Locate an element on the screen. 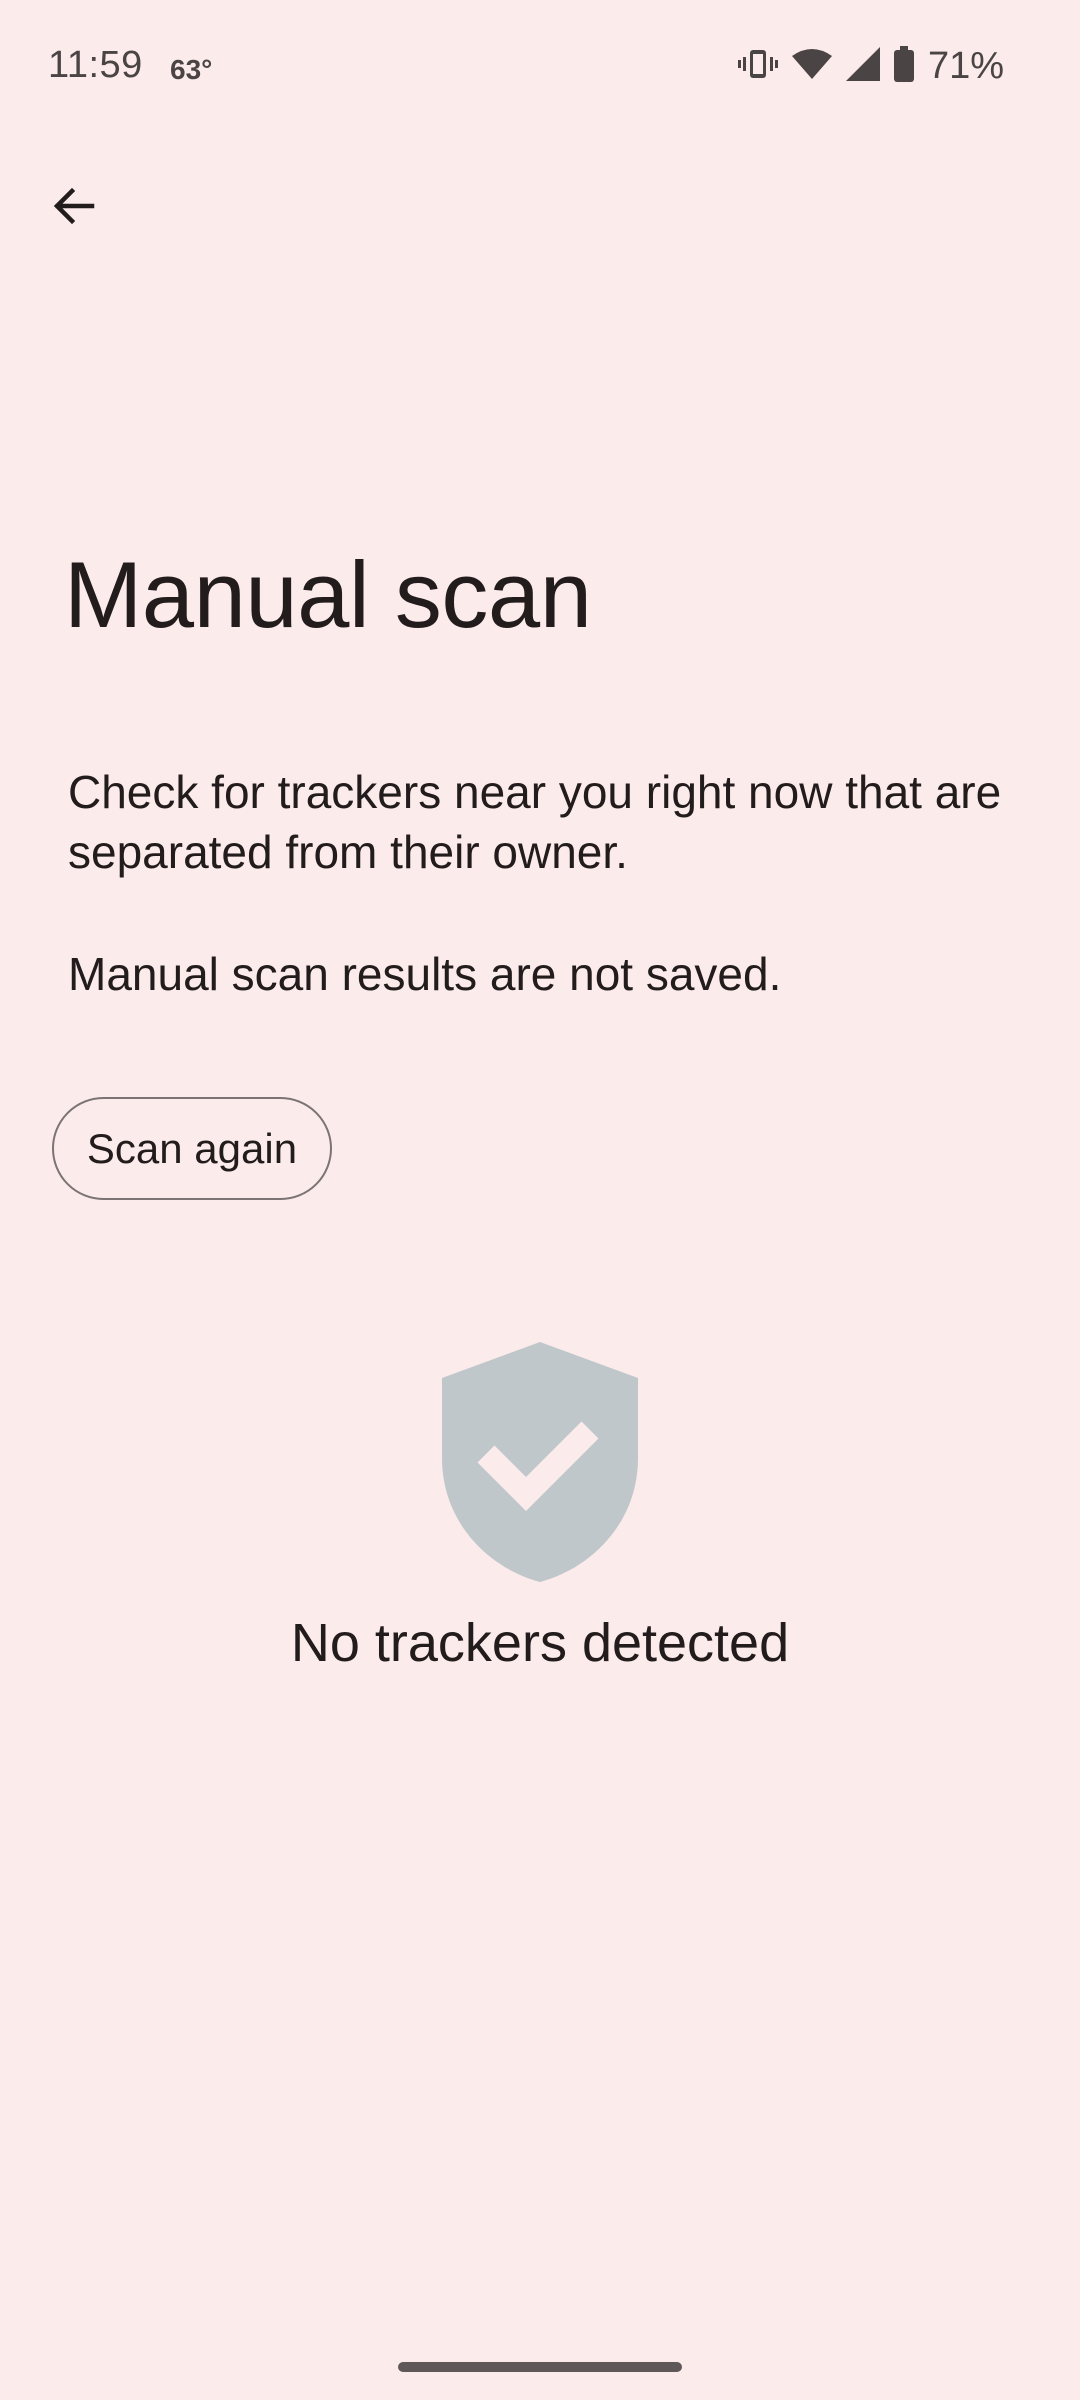 The height and width of the screenshot is (2400, 1080). status-temperature: 63° is located at coordinates (191, 69).